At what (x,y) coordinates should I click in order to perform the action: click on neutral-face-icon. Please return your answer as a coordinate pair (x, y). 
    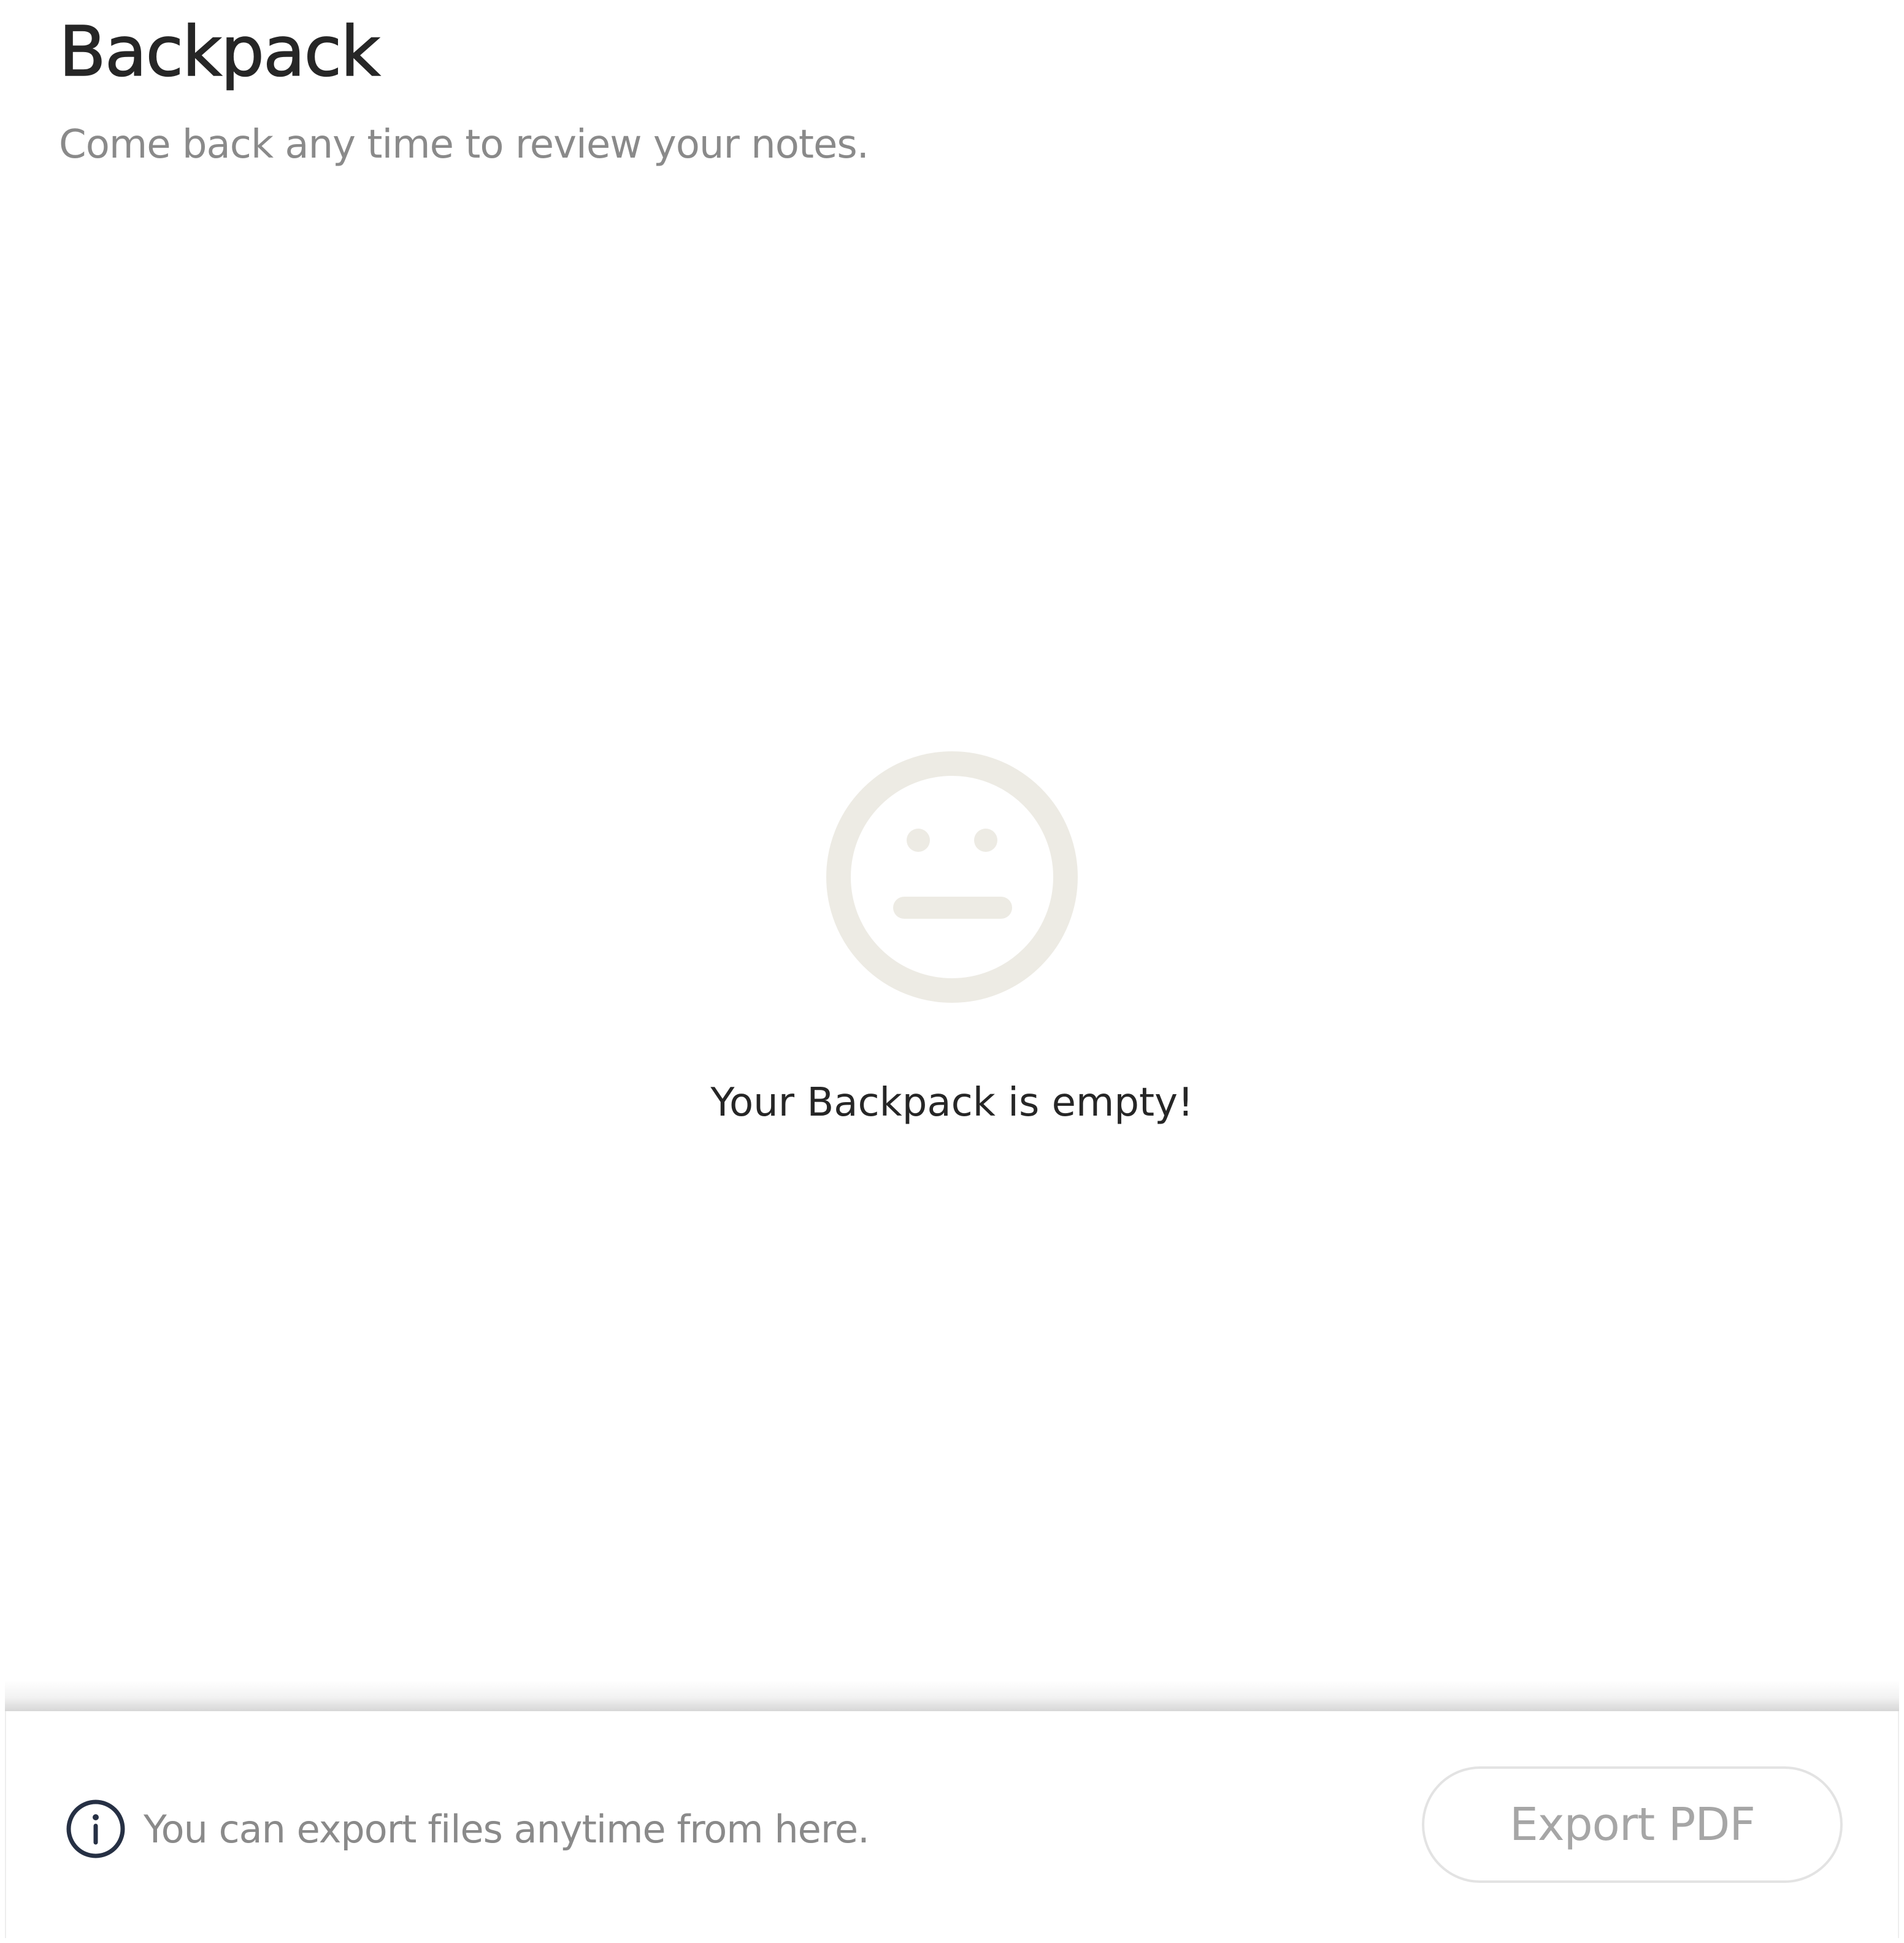
    Looking at the image, I should click on (952, 877).